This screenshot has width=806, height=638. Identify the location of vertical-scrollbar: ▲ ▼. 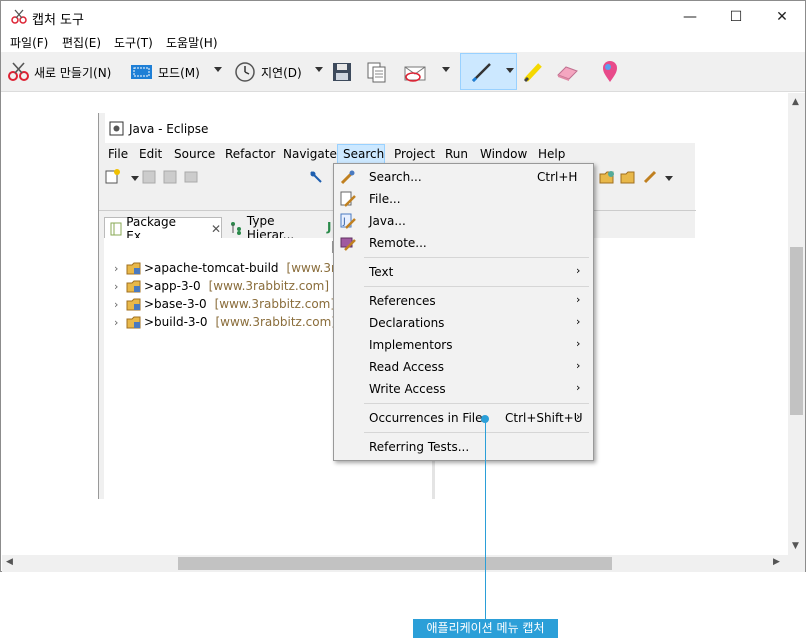
(796, 324).